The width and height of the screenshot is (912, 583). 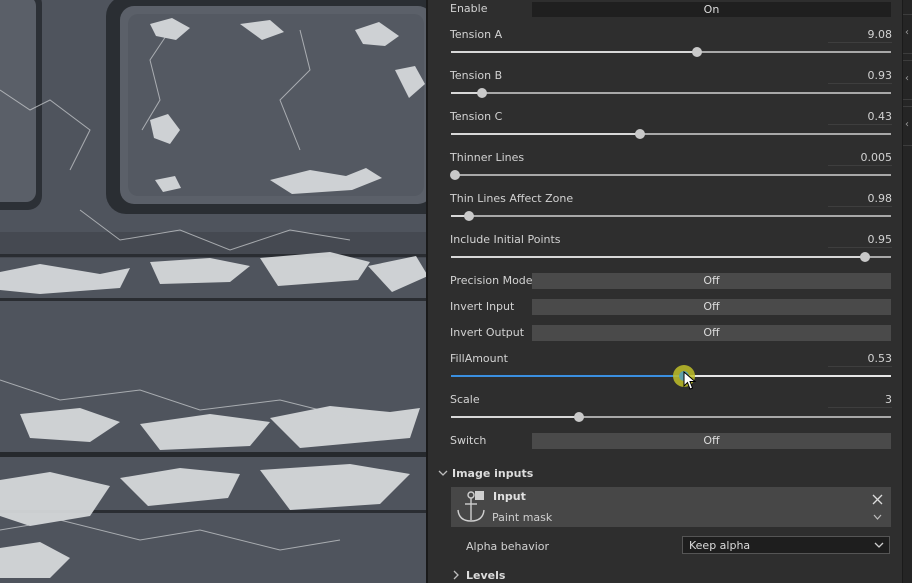 What do you see at coordinates (479, 358) in the screenshot?
I see `fill-amount-label: FillAmount` at bounding box center [479, 358].